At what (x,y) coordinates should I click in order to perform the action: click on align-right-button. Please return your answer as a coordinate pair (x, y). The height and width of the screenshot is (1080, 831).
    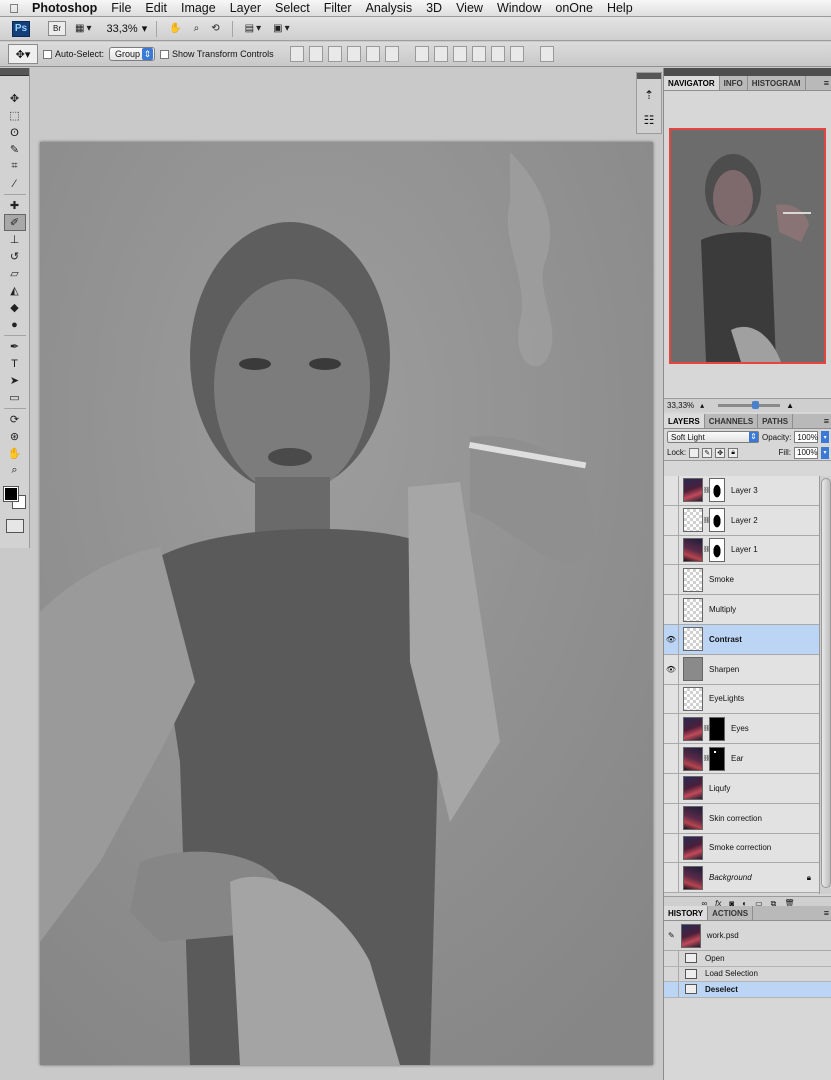
    Looking at the image, I should click on (391, 54).